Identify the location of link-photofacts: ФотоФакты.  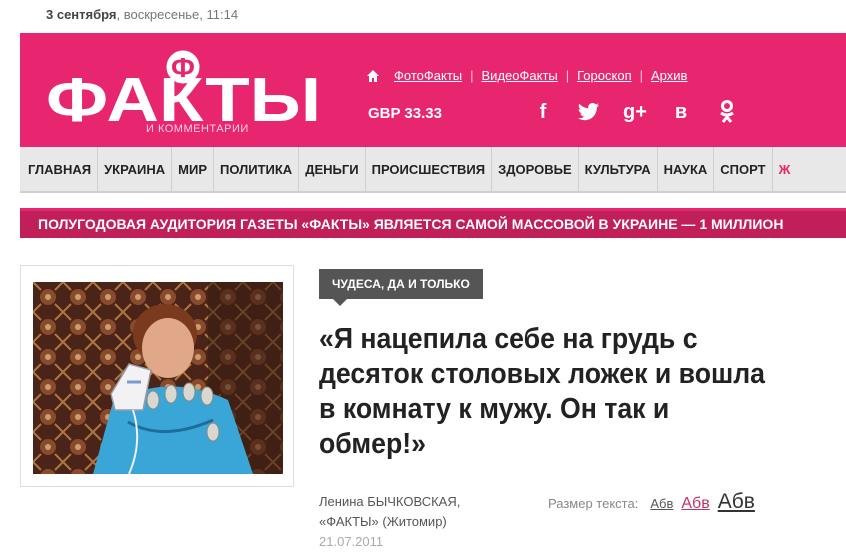
(428, 75).